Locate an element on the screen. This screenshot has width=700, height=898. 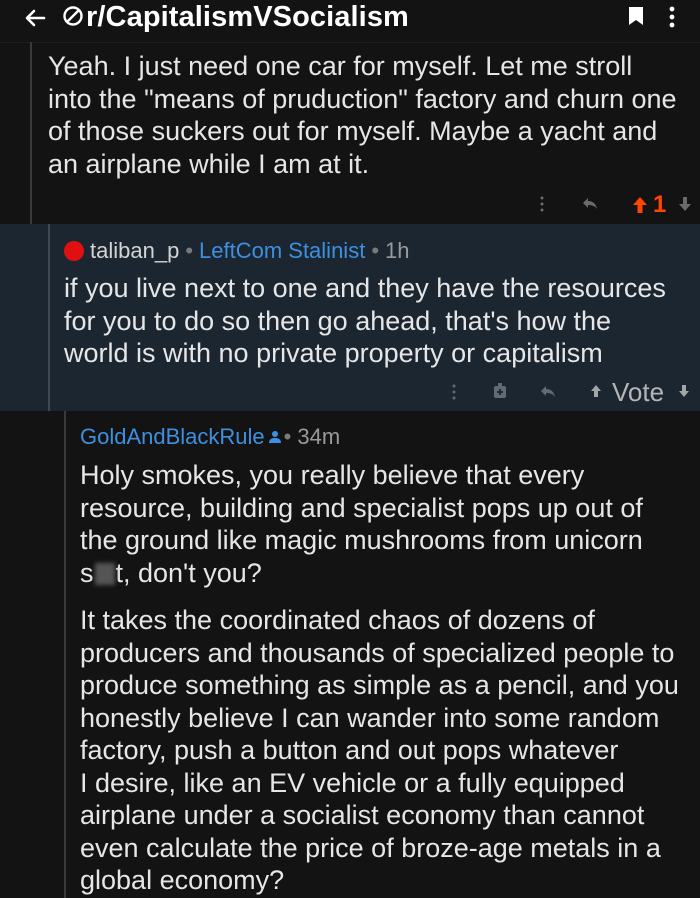
comment-time: 34m is located at coordinates (319, 436).